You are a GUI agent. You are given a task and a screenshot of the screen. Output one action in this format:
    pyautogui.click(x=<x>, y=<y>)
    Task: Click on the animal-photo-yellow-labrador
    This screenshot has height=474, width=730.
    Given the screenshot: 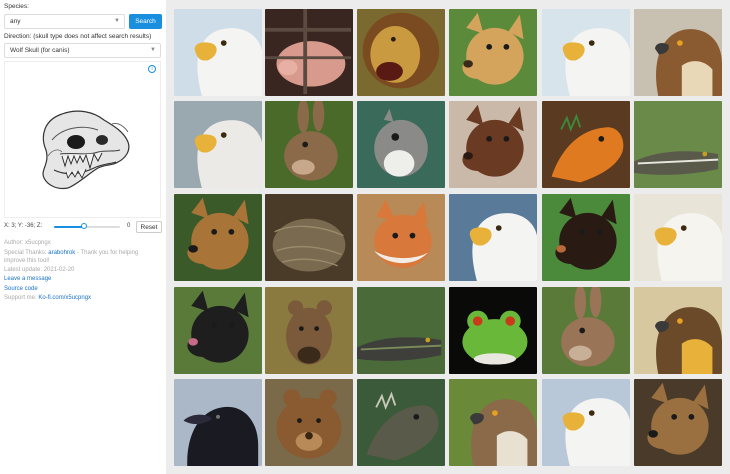 What is the action you would take?
    pyautogui.click(x=493, y=52)
    